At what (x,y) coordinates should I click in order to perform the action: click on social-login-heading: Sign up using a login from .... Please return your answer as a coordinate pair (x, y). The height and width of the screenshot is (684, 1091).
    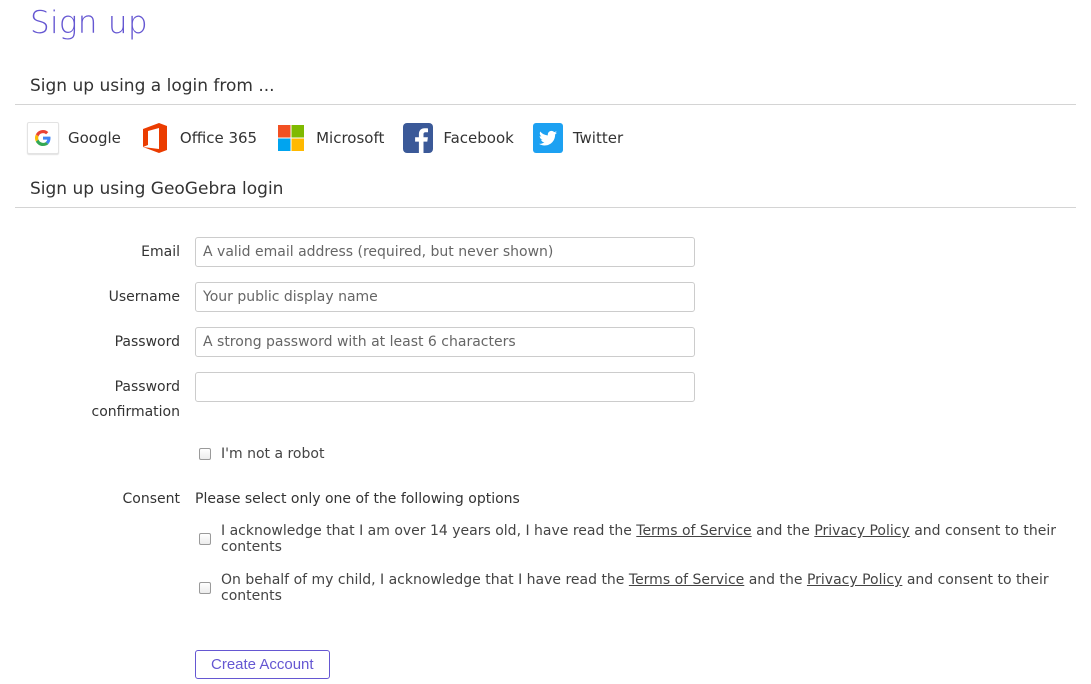
    Looking at the image, I should click on (545, 90).